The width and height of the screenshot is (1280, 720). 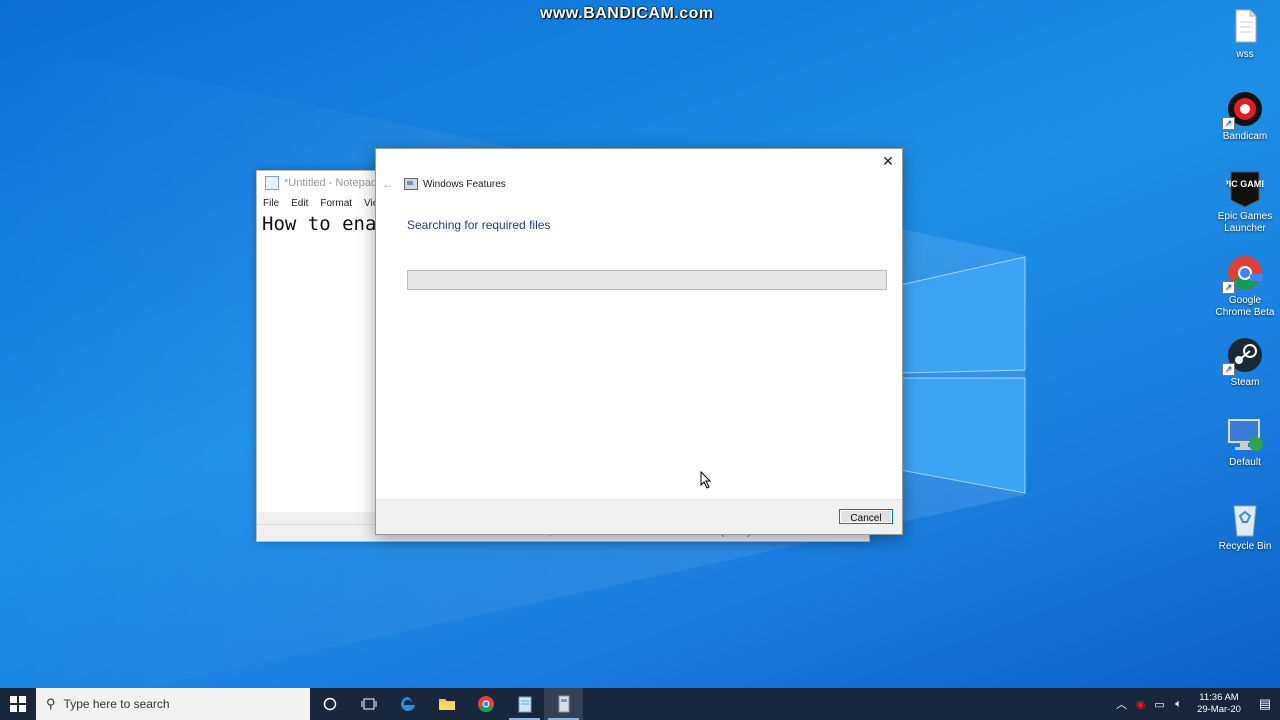 I want to click on desktop-icon-wss: wss, so click(x=1245, y=34).